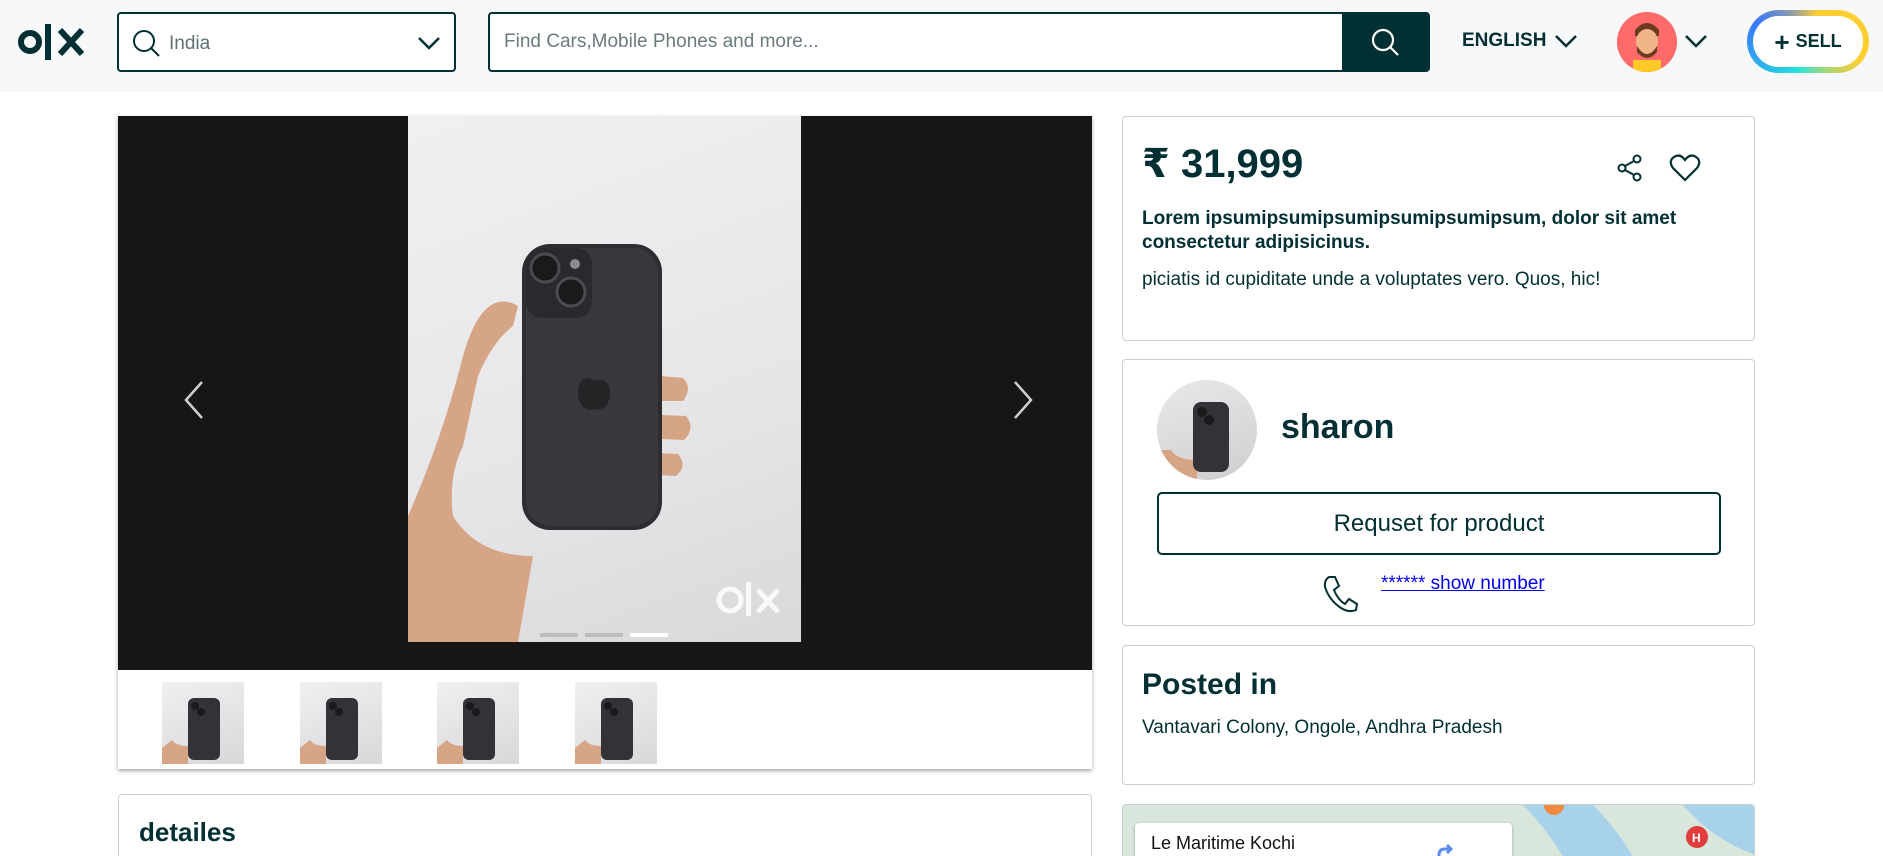  I want to click on posted-in-heading: Posted in, so click(1210, 684).